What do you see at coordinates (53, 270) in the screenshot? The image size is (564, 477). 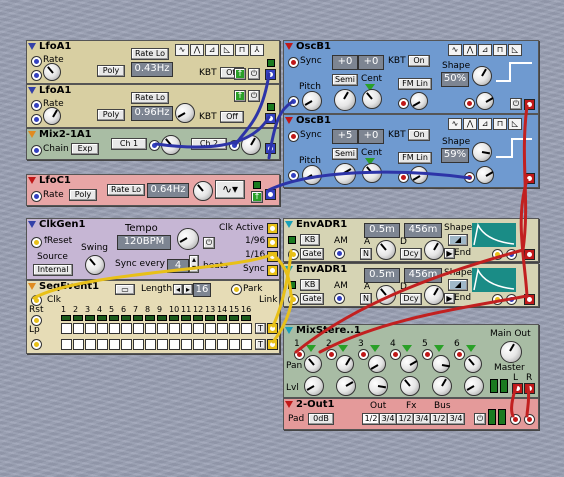 I see `source-button: Internal` at bounding box center [53, 270].